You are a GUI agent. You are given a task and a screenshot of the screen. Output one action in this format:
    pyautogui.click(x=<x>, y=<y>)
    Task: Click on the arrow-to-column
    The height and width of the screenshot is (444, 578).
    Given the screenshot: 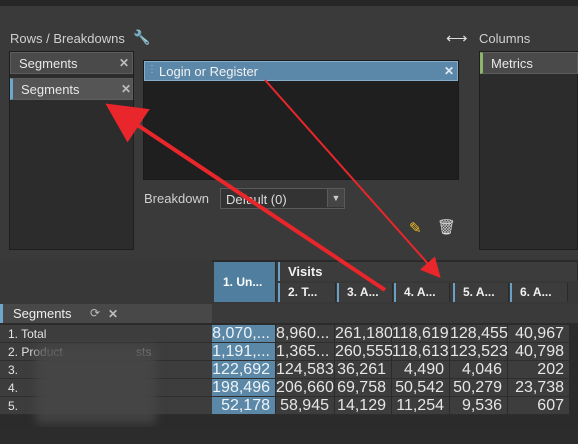 What is the action you would take?
    pyautogui.click(x=352, y=178)
    